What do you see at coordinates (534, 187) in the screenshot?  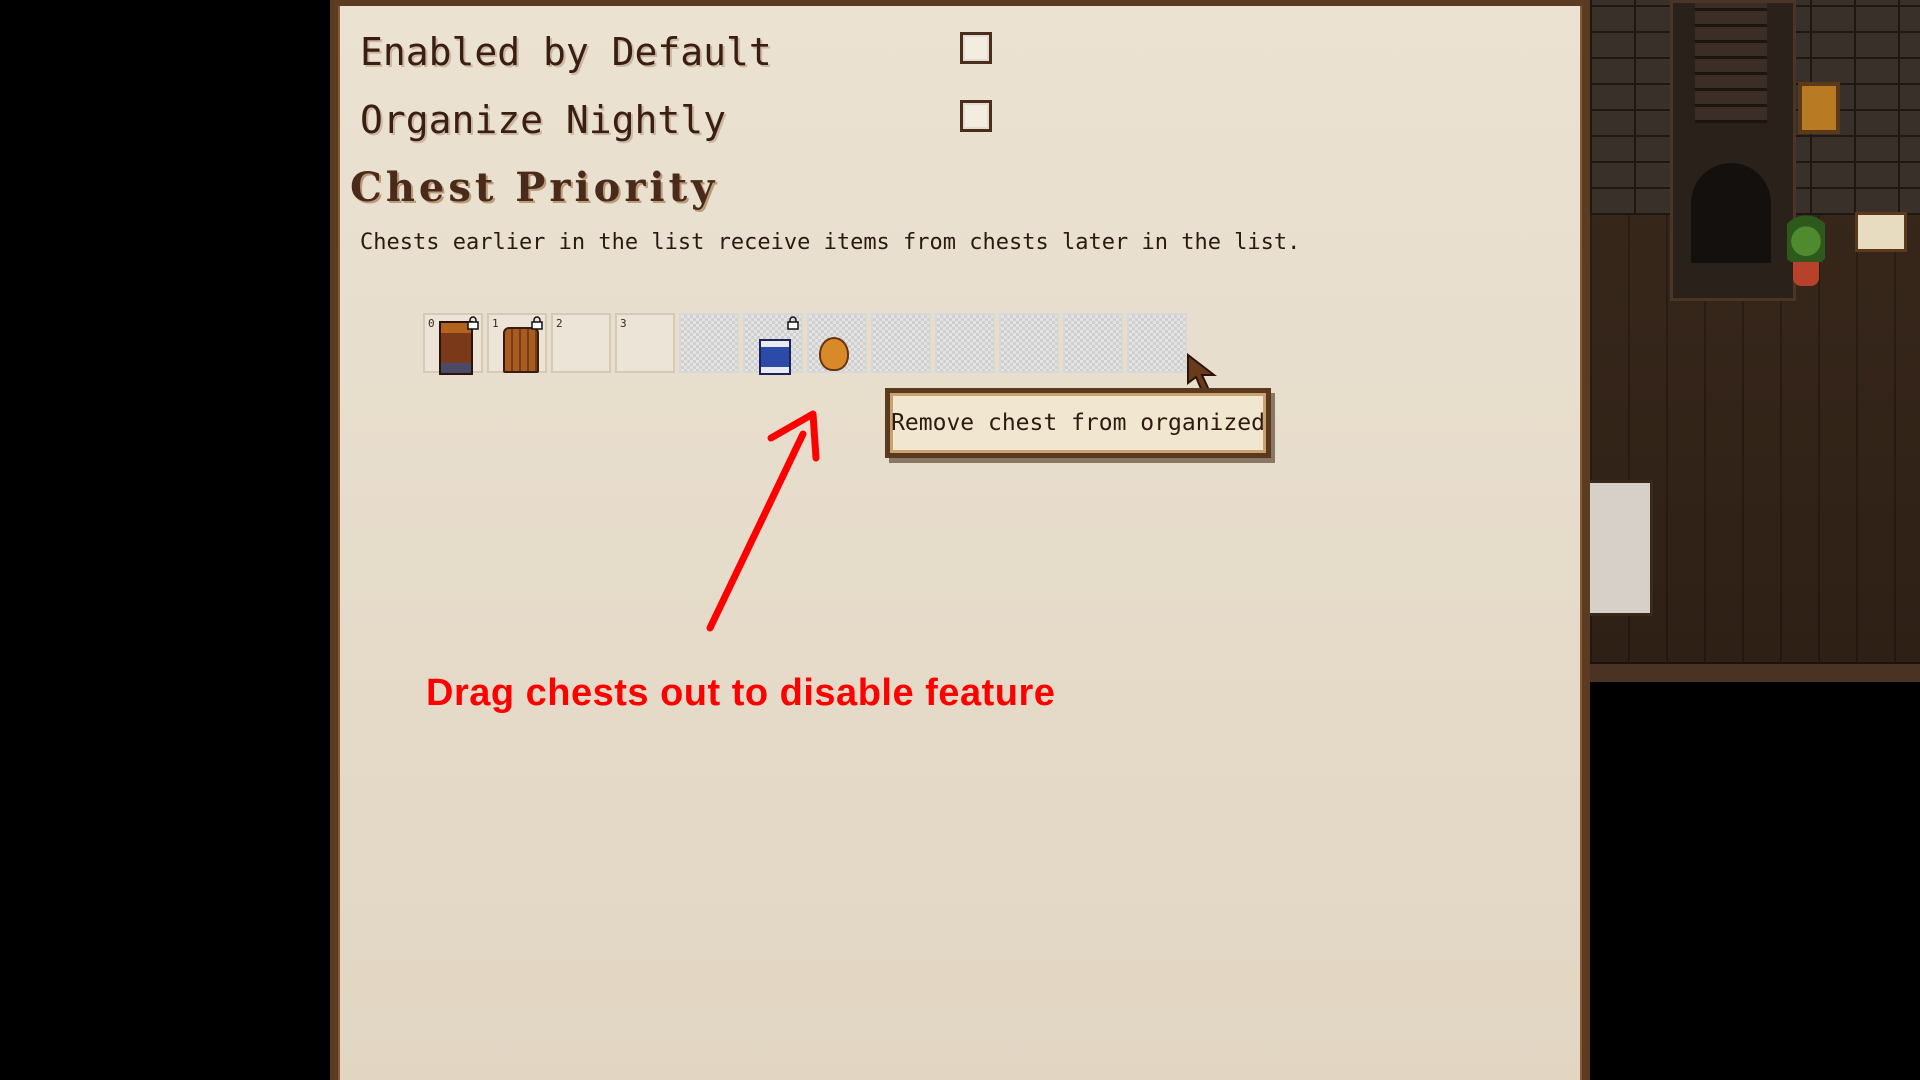 I see `section-title: Chest Priority` at bounding box center [534, 187].